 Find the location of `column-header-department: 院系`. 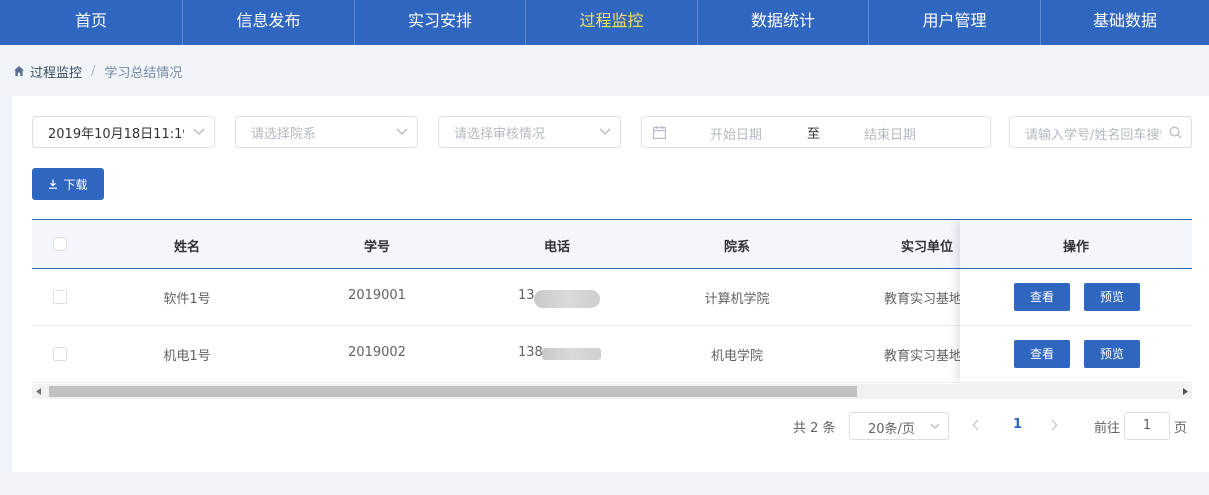

column-header-department: 院系 is located at coordinates (736, 247).